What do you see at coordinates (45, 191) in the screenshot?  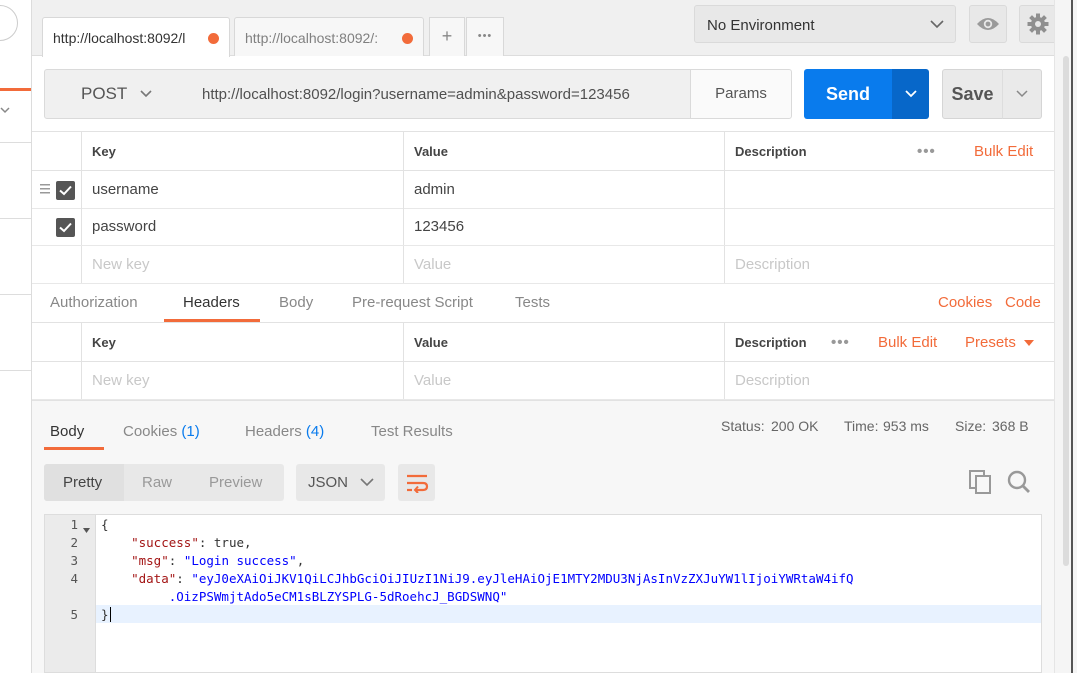 I see `drag-handle-icon` at bounding box center [45, 191].